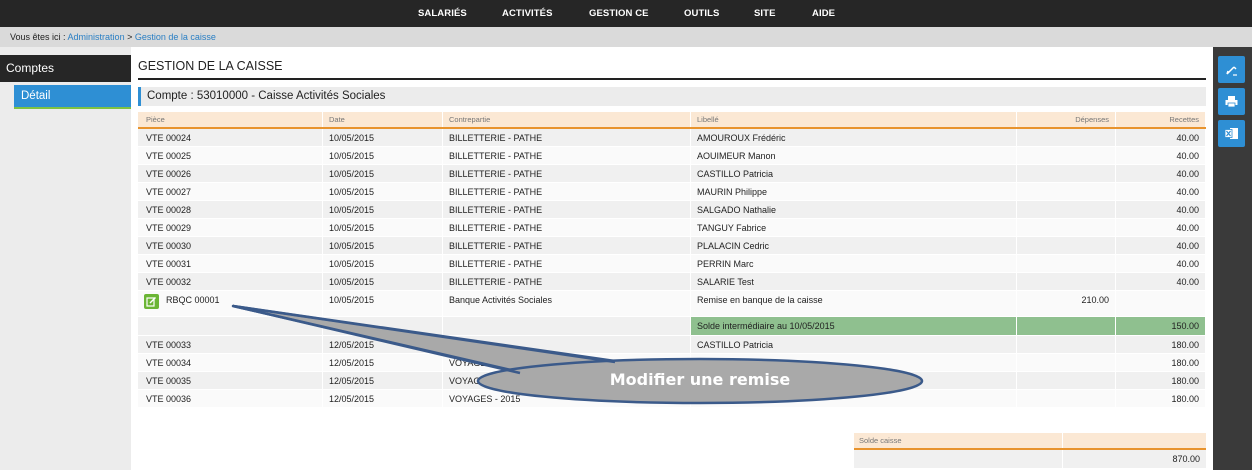 The image size is (1252, 470). What do you see at coordinates (567, 119) in the screenshot?
I see `column-header-contrepartie: Contrepartie` at bounding box center [567, 119].